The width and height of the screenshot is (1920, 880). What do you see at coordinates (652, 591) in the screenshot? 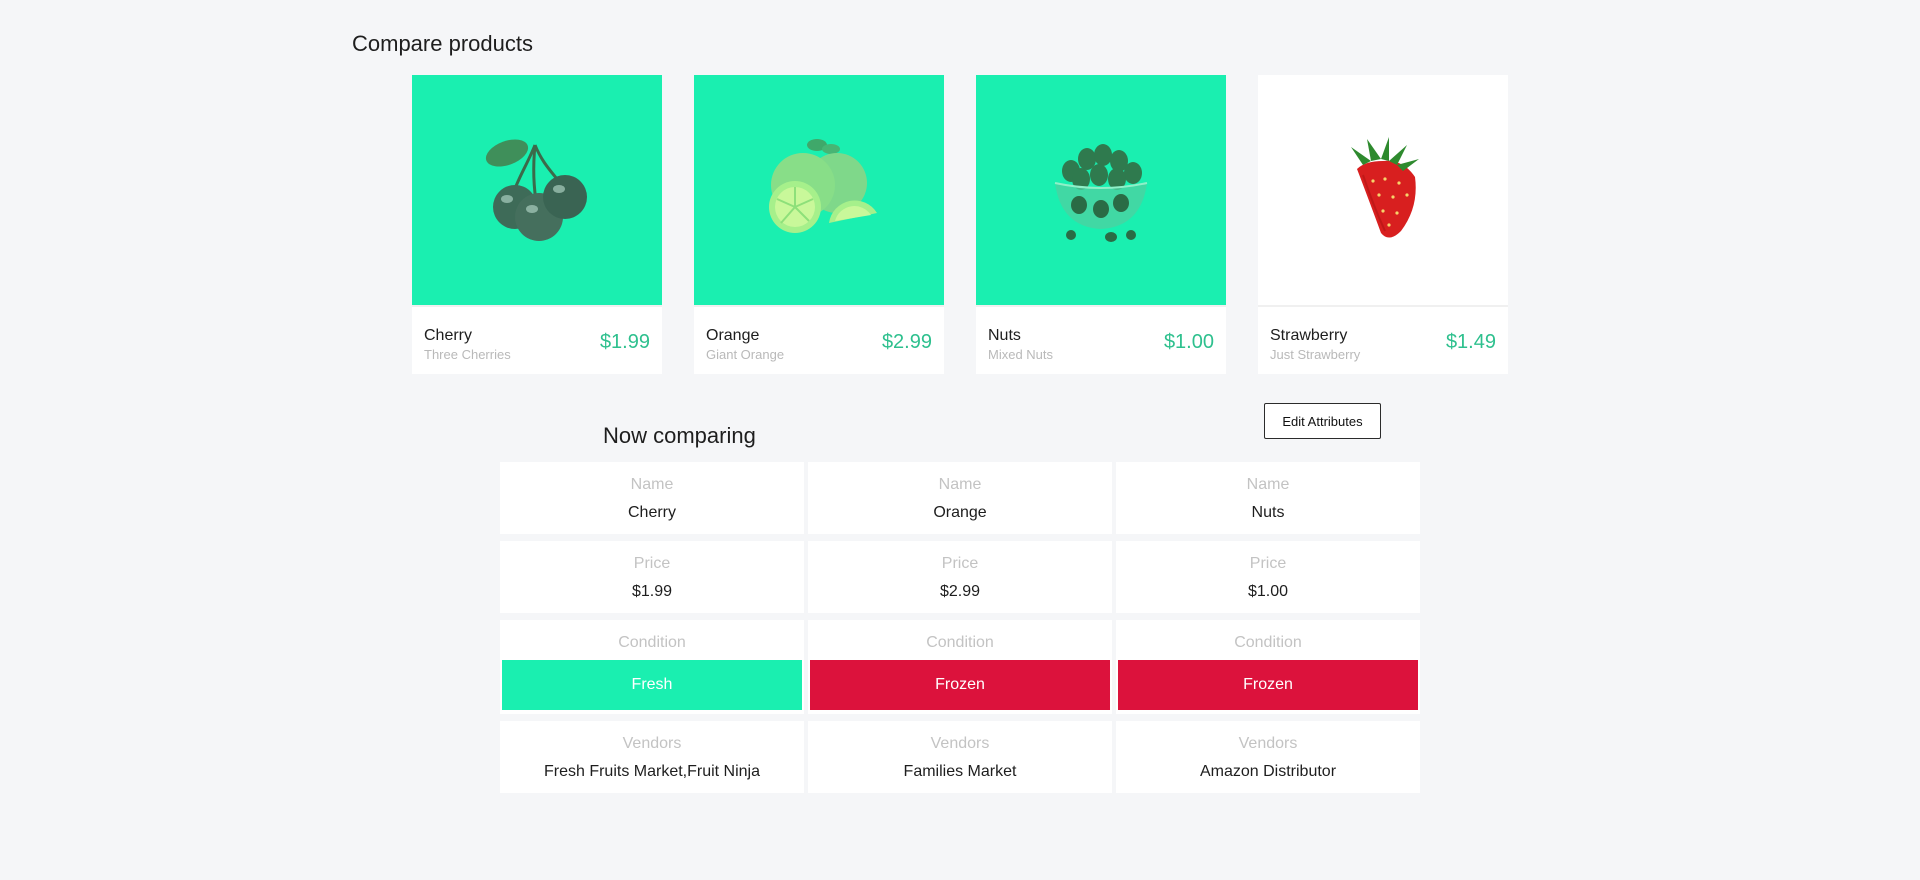
I see `attribute-value: $1.99` at bounding box center [652, 591].